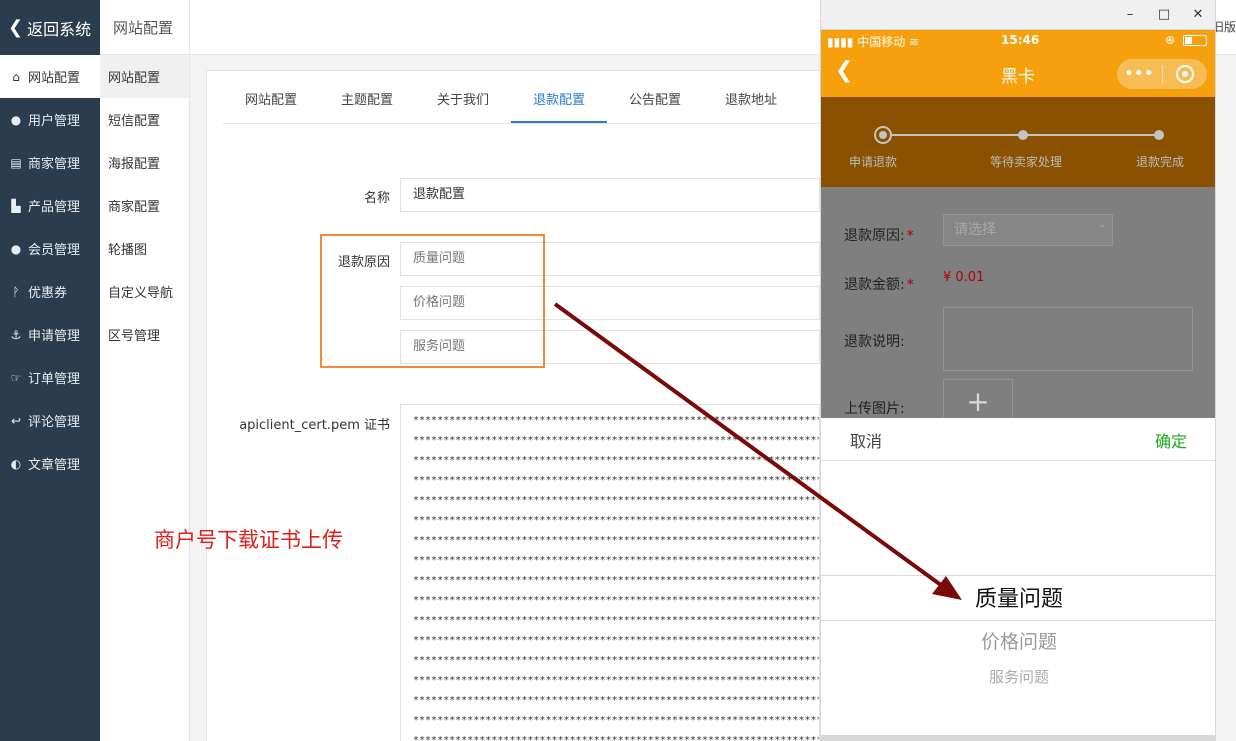 The width and height of the screenshot is (1236, 741). What do you see at coordinates (1018, 597) in the screenshot?
I see `picker-option-quality: 质量问题` at bounding box center [1018, 597].